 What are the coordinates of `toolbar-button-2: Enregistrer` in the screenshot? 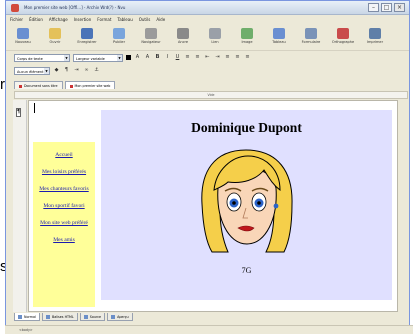 It's located at (87, 35).